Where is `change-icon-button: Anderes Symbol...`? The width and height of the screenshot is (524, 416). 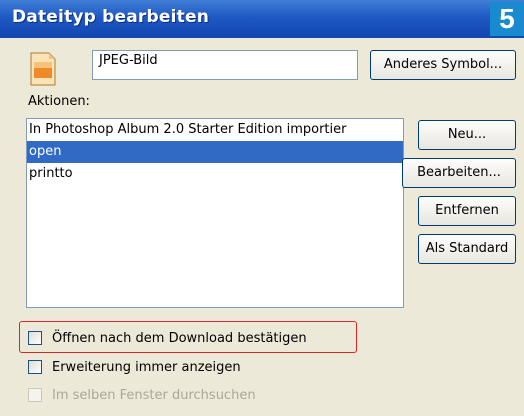 change-icon-button: Anderes Symbol... is located at coordinates (443, 65).